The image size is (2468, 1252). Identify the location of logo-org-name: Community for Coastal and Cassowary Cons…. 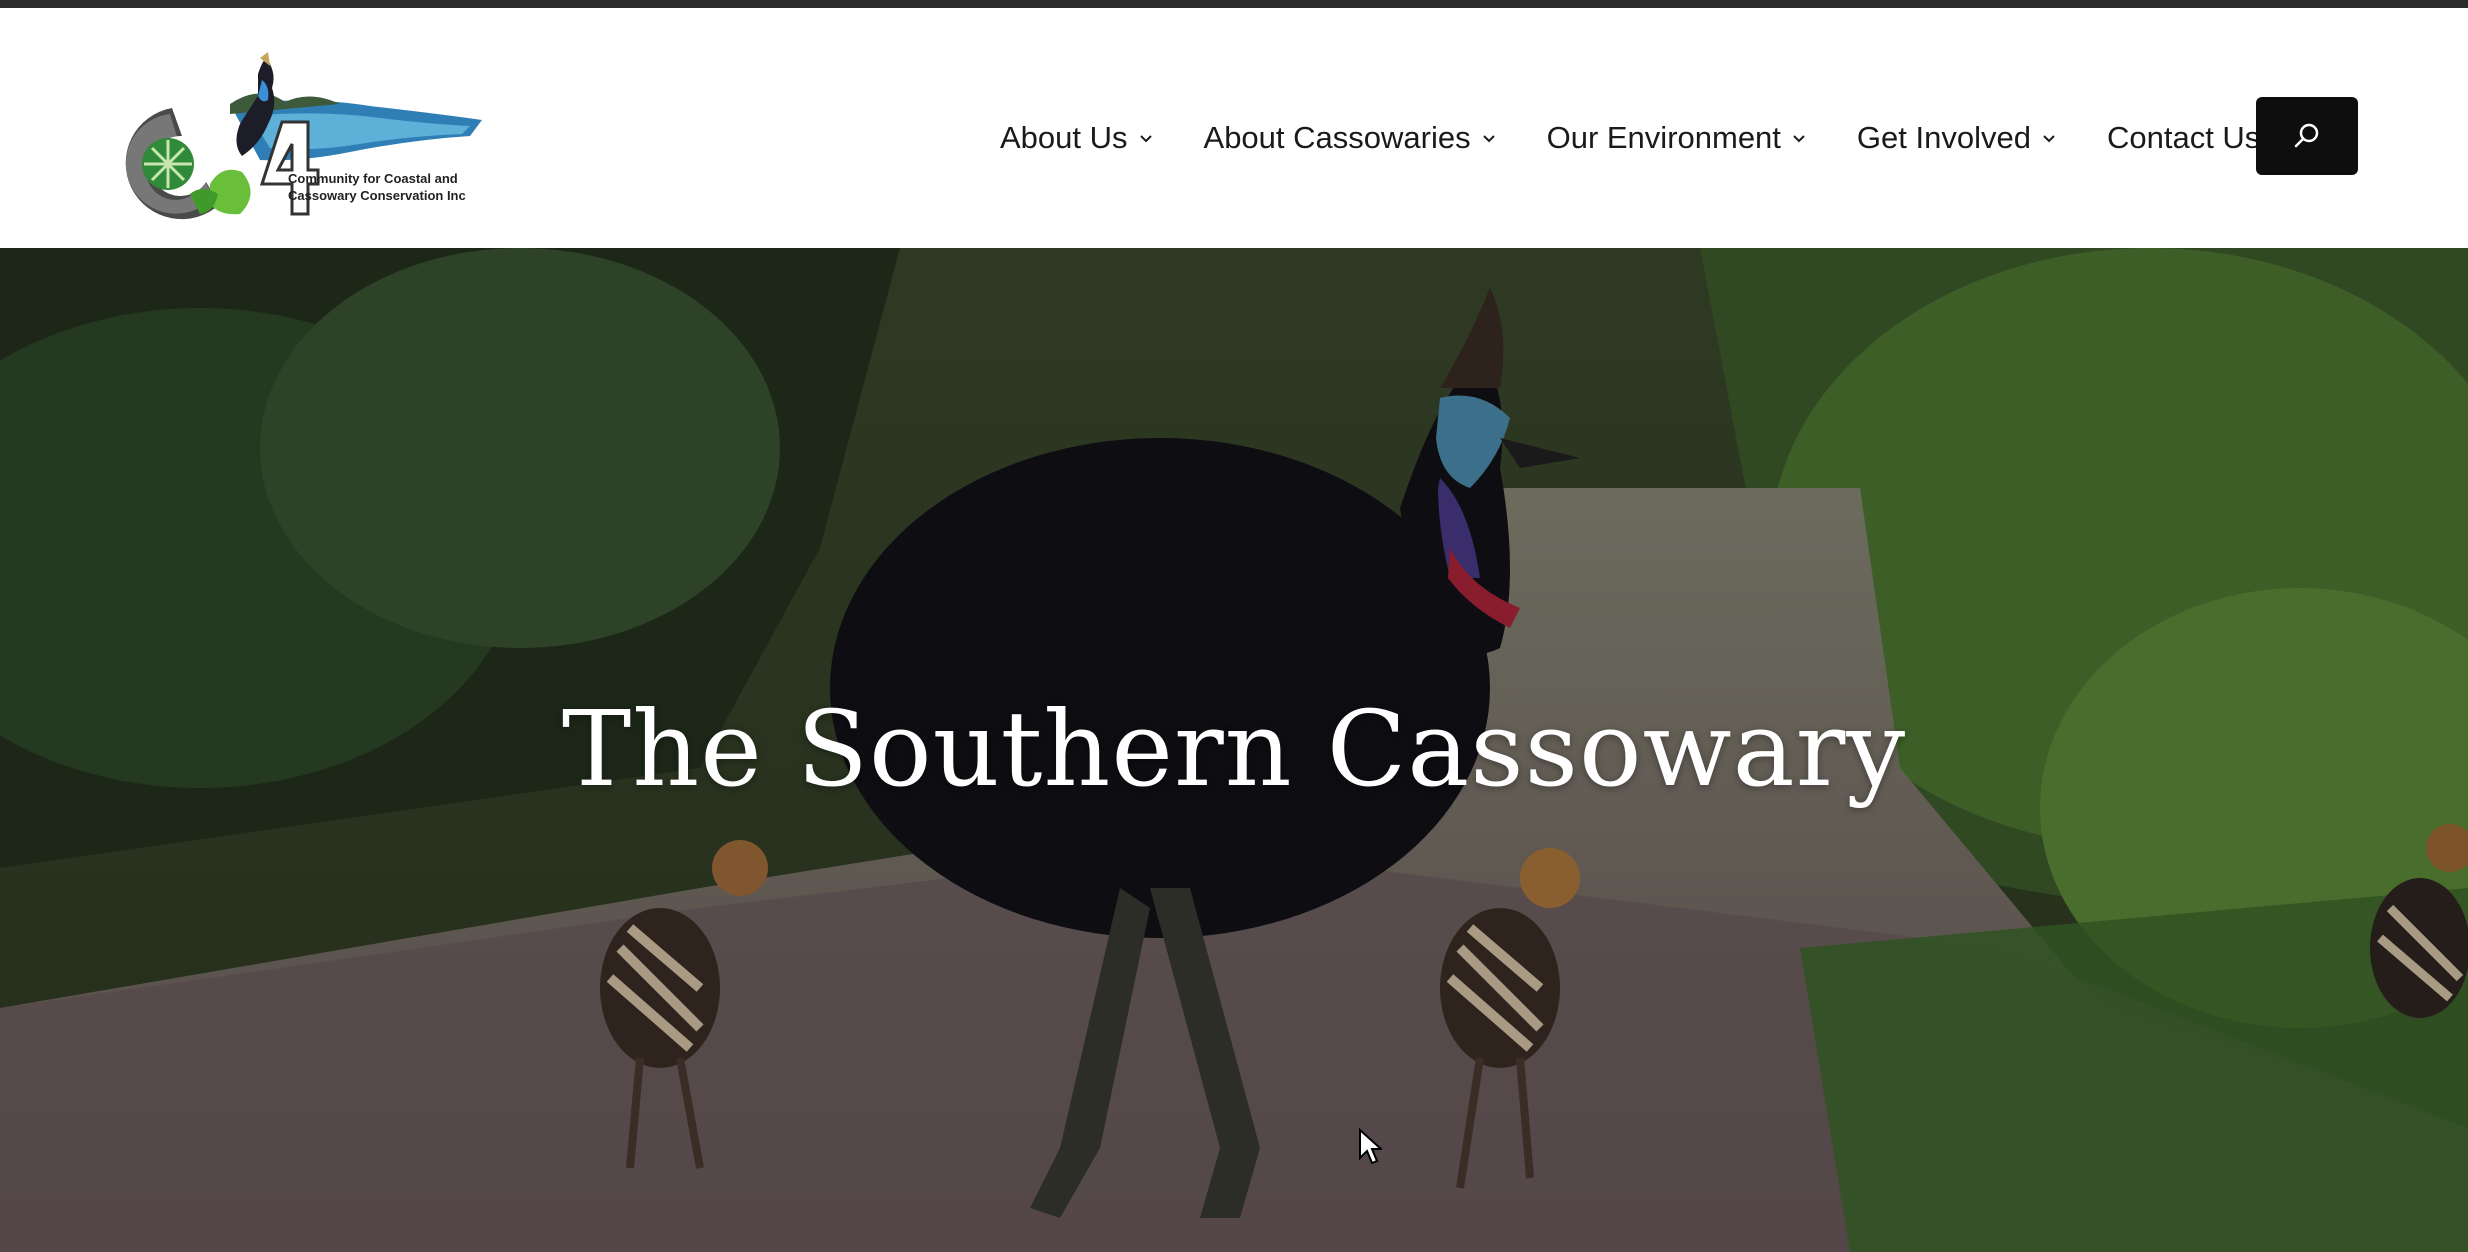
(388, 187).